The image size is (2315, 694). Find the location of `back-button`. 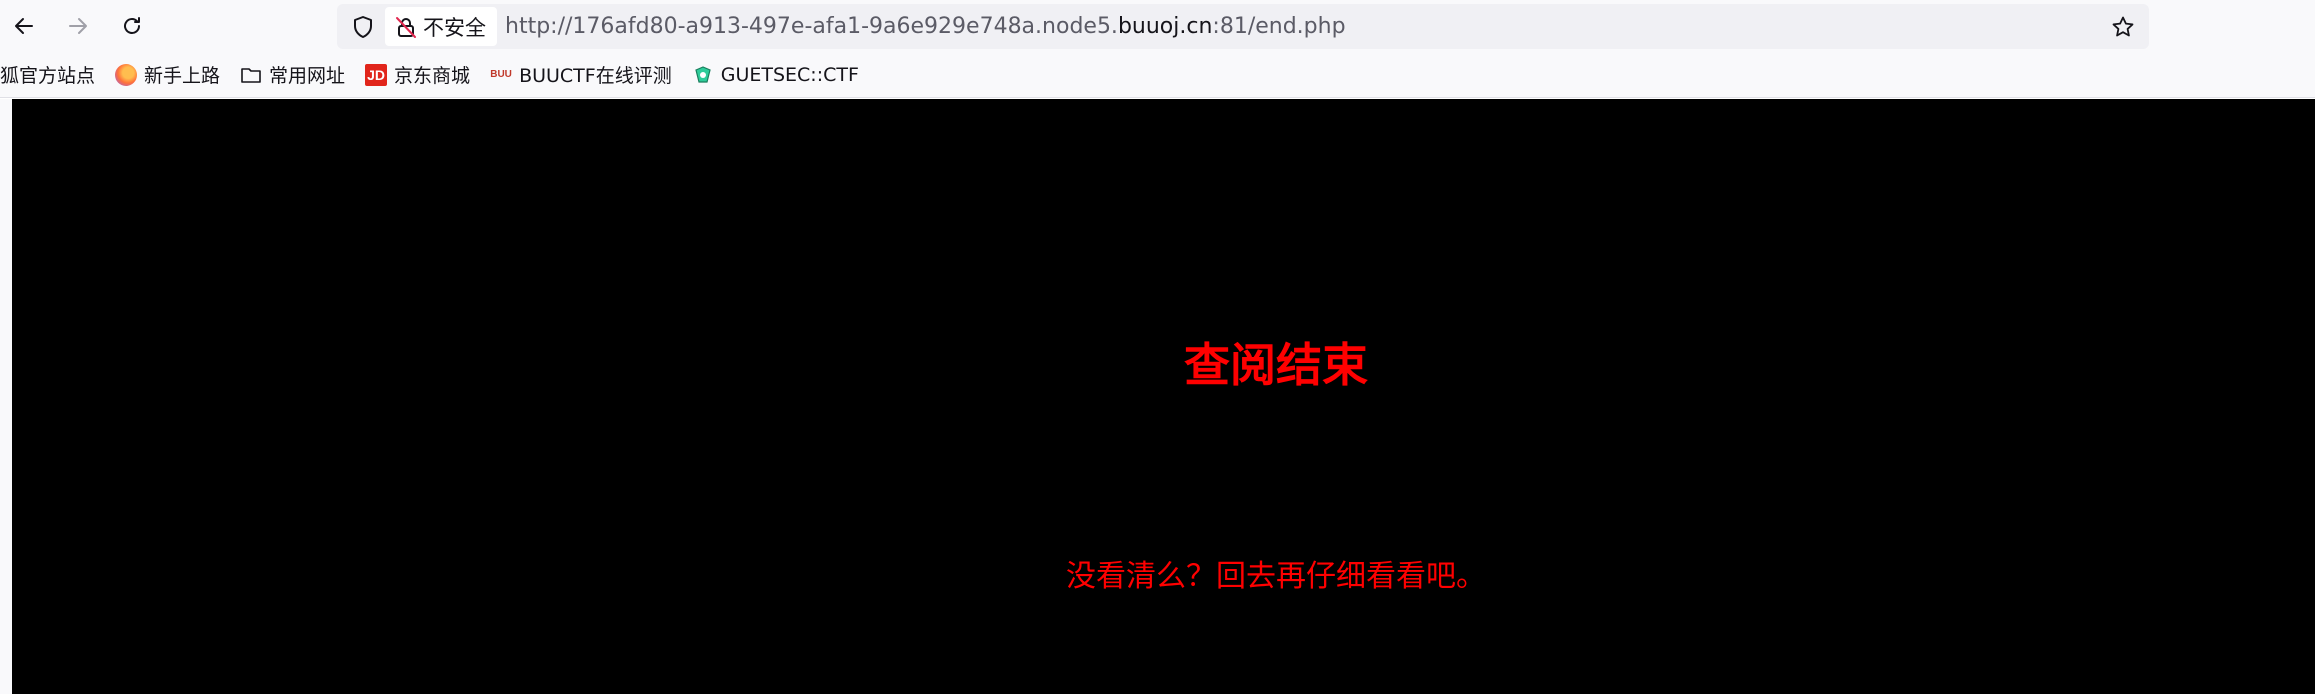

back-button is located at coordinates (24, 26).